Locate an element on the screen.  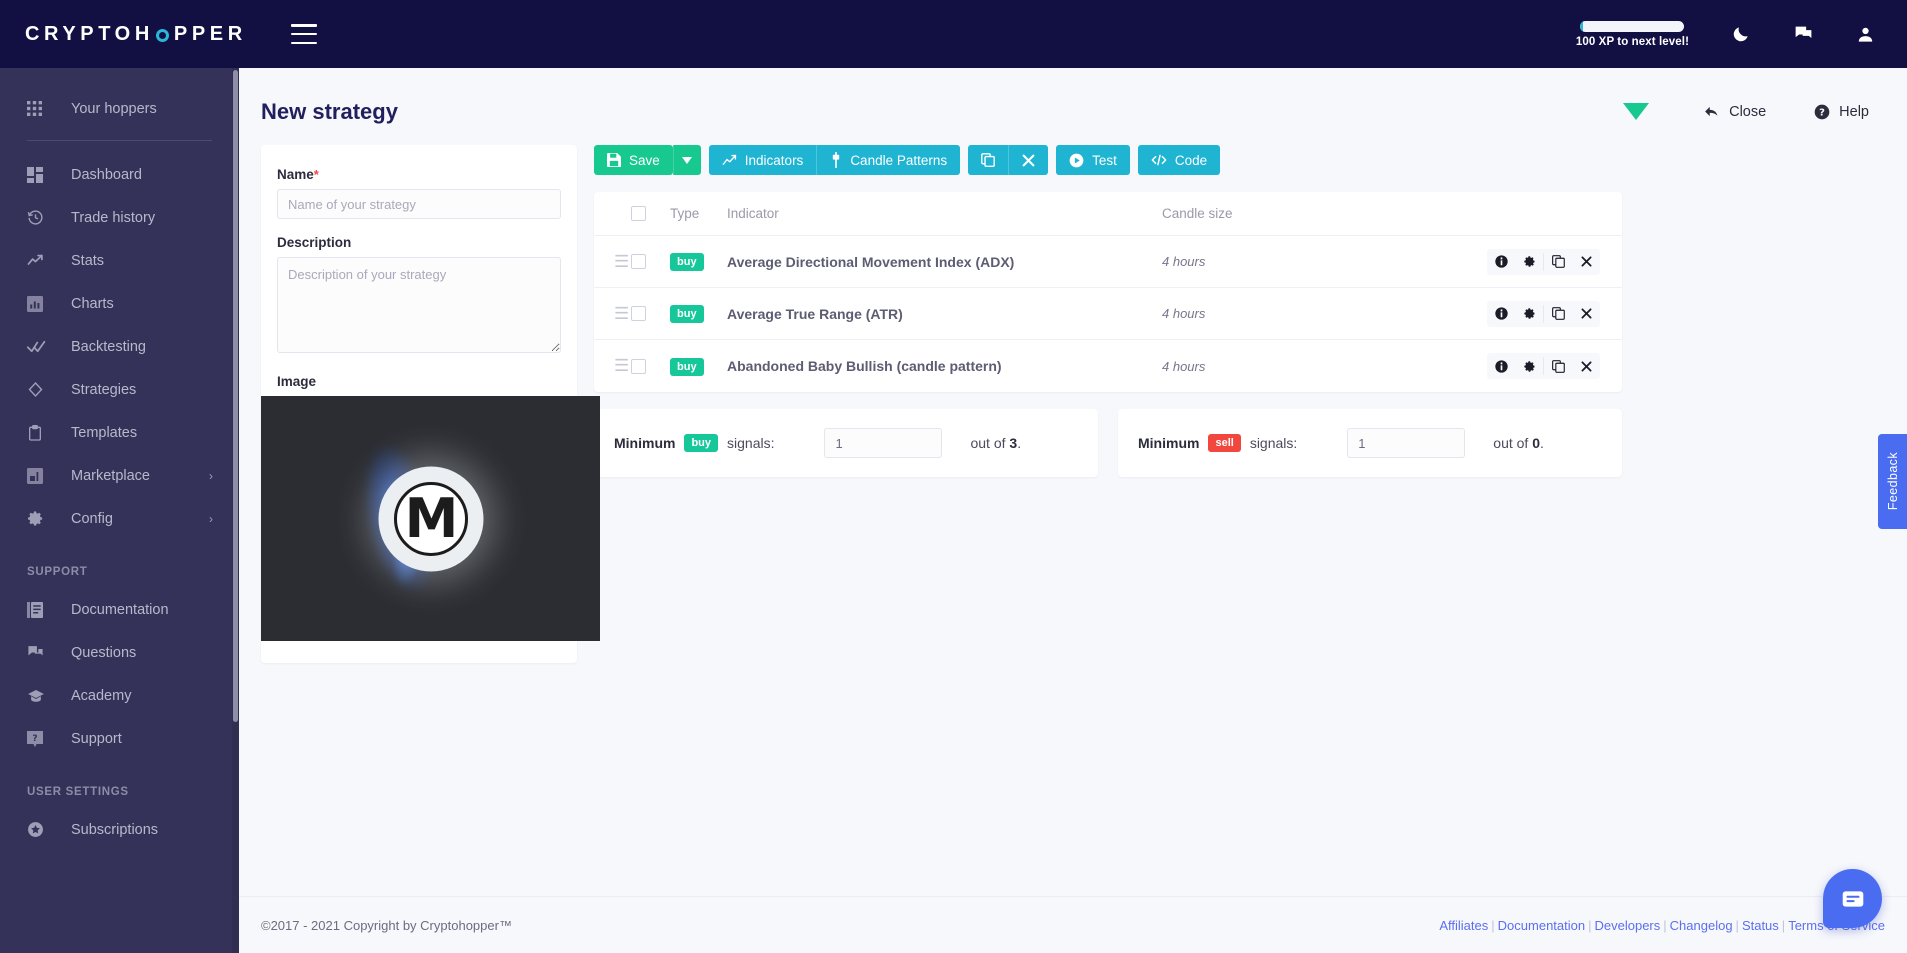
sidebar-divider is located at coordinates (119, 140).